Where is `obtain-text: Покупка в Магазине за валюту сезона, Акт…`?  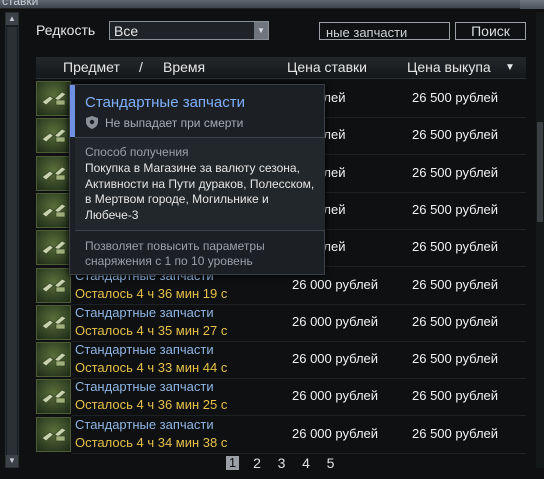 obtain-text: Покупка в Магазине за валюту сезона, Акт… is located at coordinates (200, 191).